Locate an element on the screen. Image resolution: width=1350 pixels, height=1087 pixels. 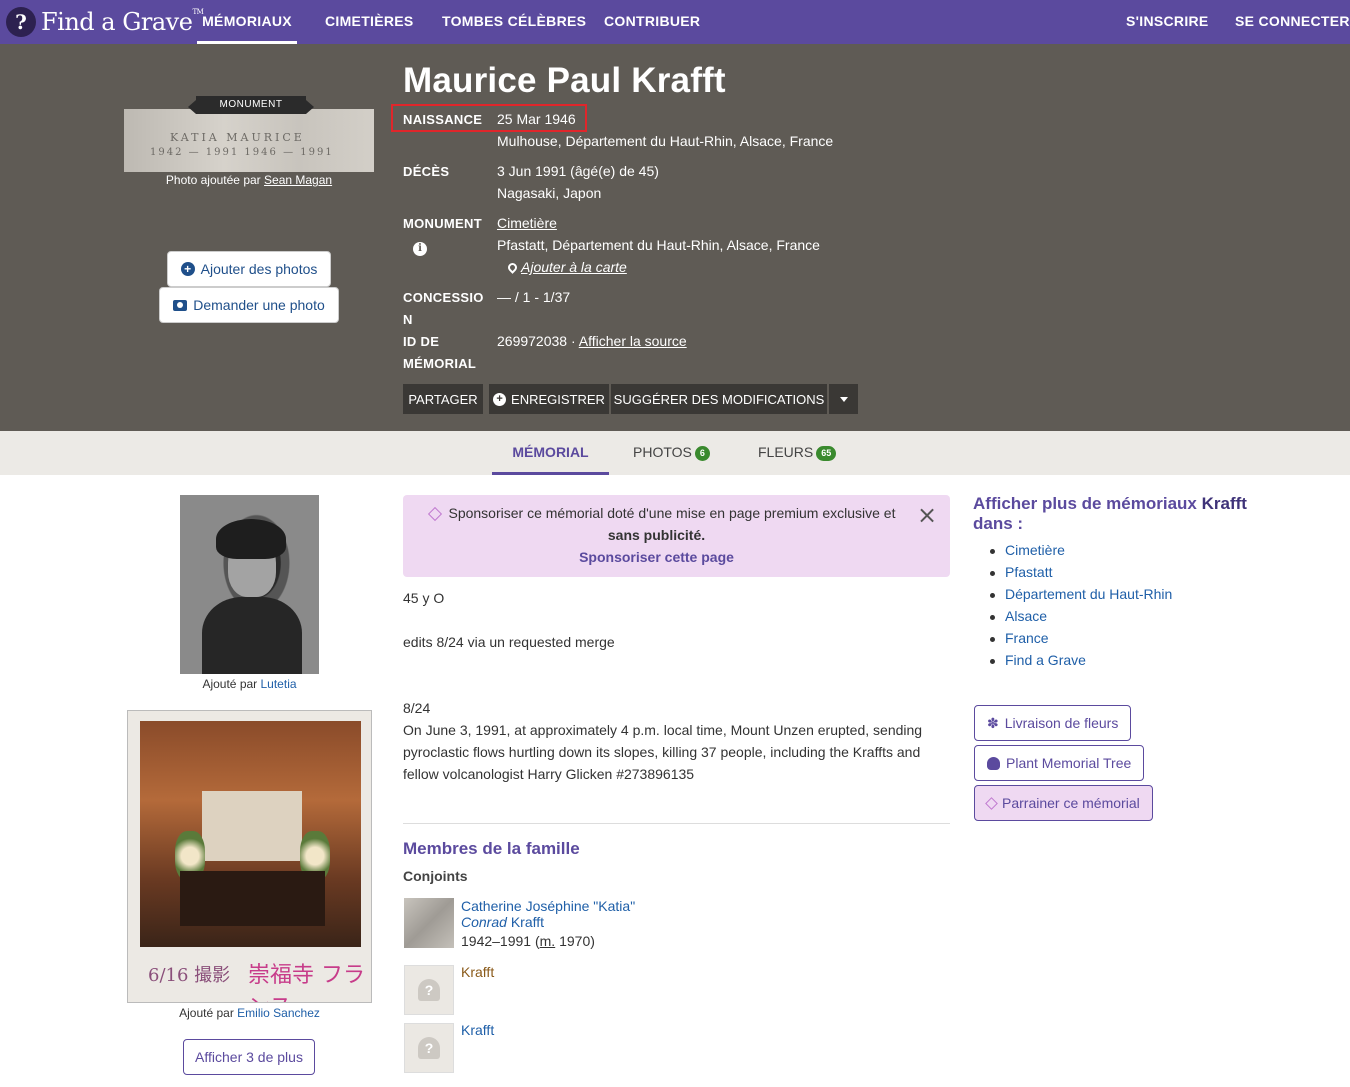
concession-label-wrap: N is located at coordinates (408, 319).